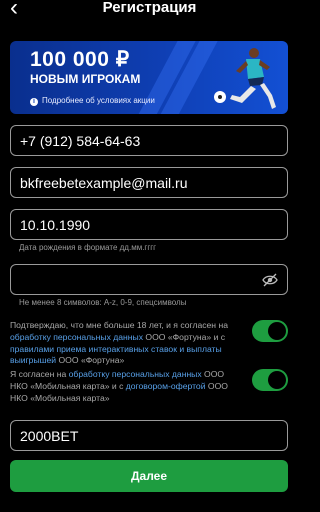 The image size is (320, 512). I want to click on banner-details-link: i Подробнее об условиях акции, so click(92, 101).